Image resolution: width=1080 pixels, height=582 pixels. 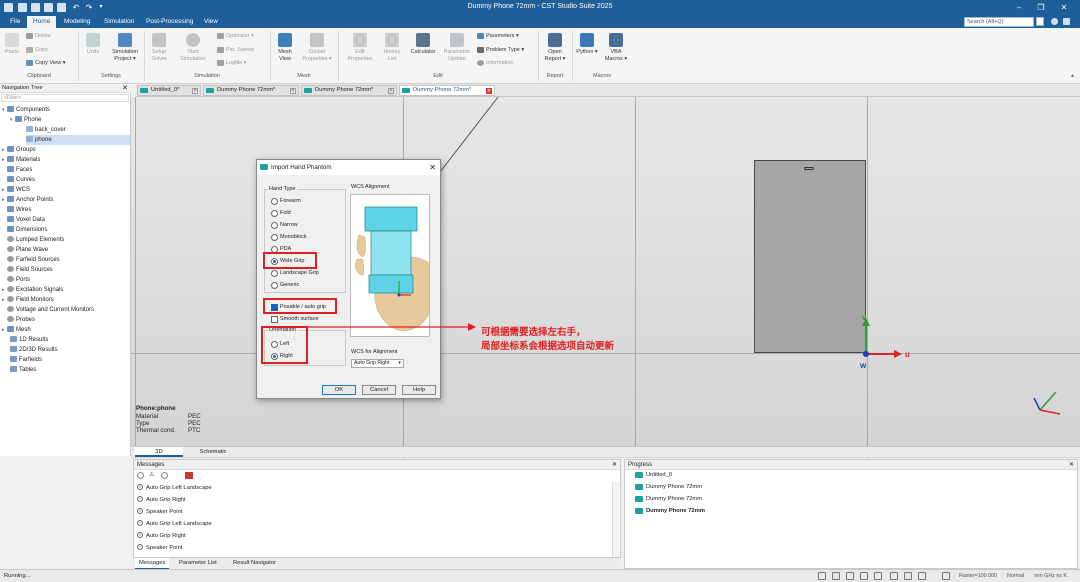 I want to click on calculator-button: Calculator, so click(x=423, y=44).